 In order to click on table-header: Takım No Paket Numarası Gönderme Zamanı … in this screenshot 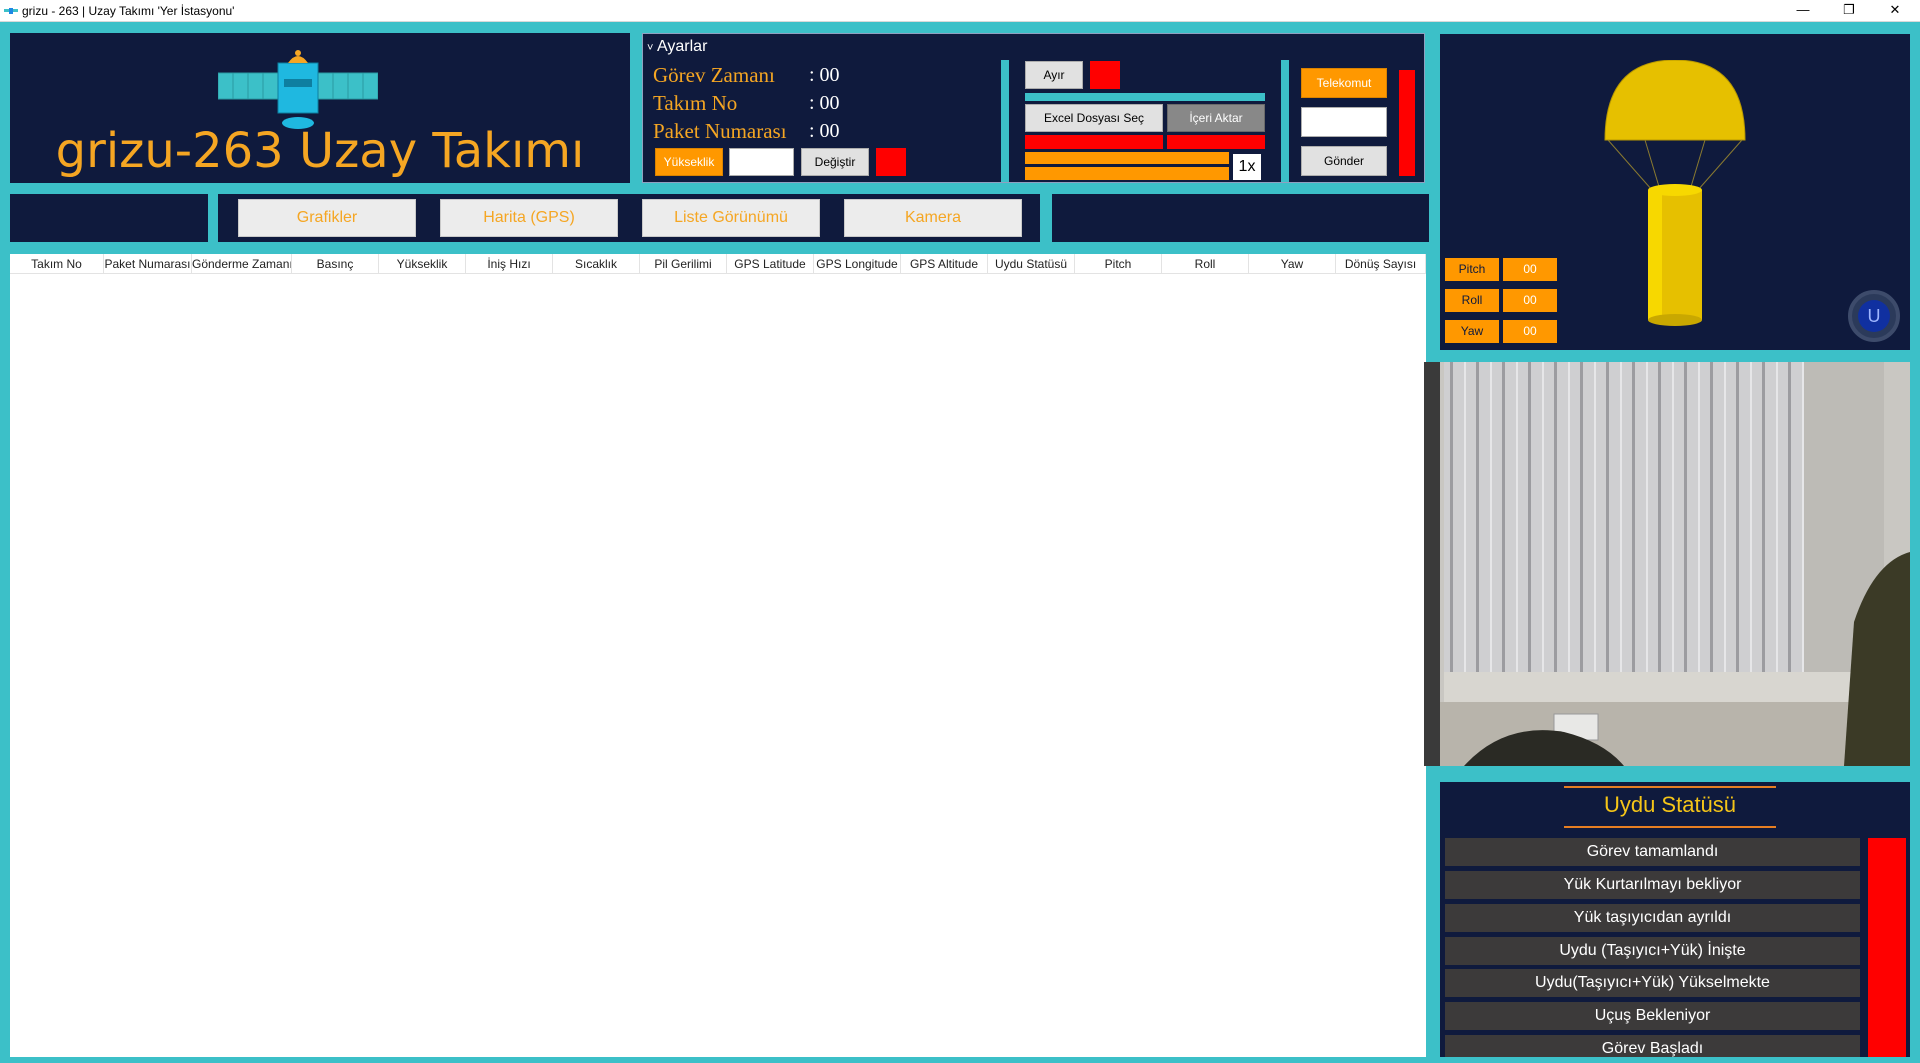, I will do `click(718, 264)`.